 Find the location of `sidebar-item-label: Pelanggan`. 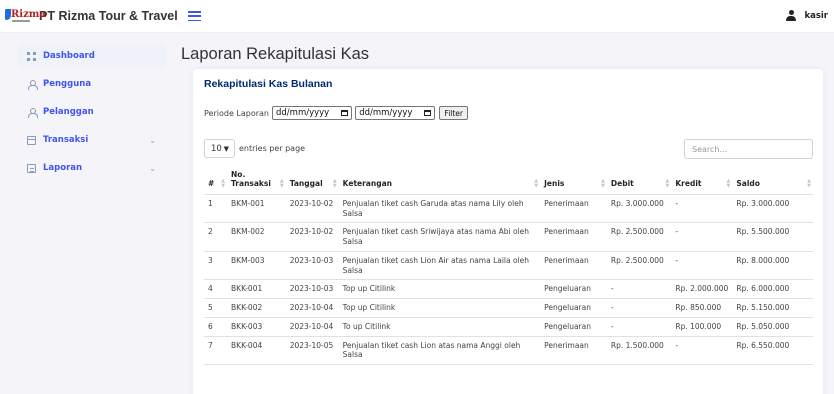

sidebar-item-label: Pelanggan is located at coordinates (68, 112).